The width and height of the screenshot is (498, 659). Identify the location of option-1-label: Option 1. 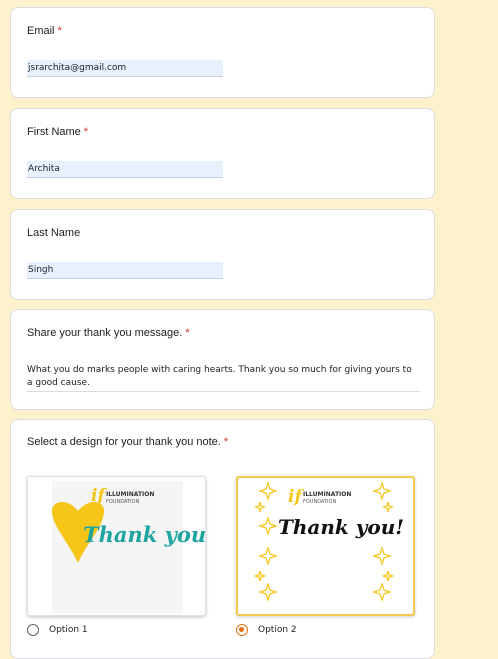
(68, 630).